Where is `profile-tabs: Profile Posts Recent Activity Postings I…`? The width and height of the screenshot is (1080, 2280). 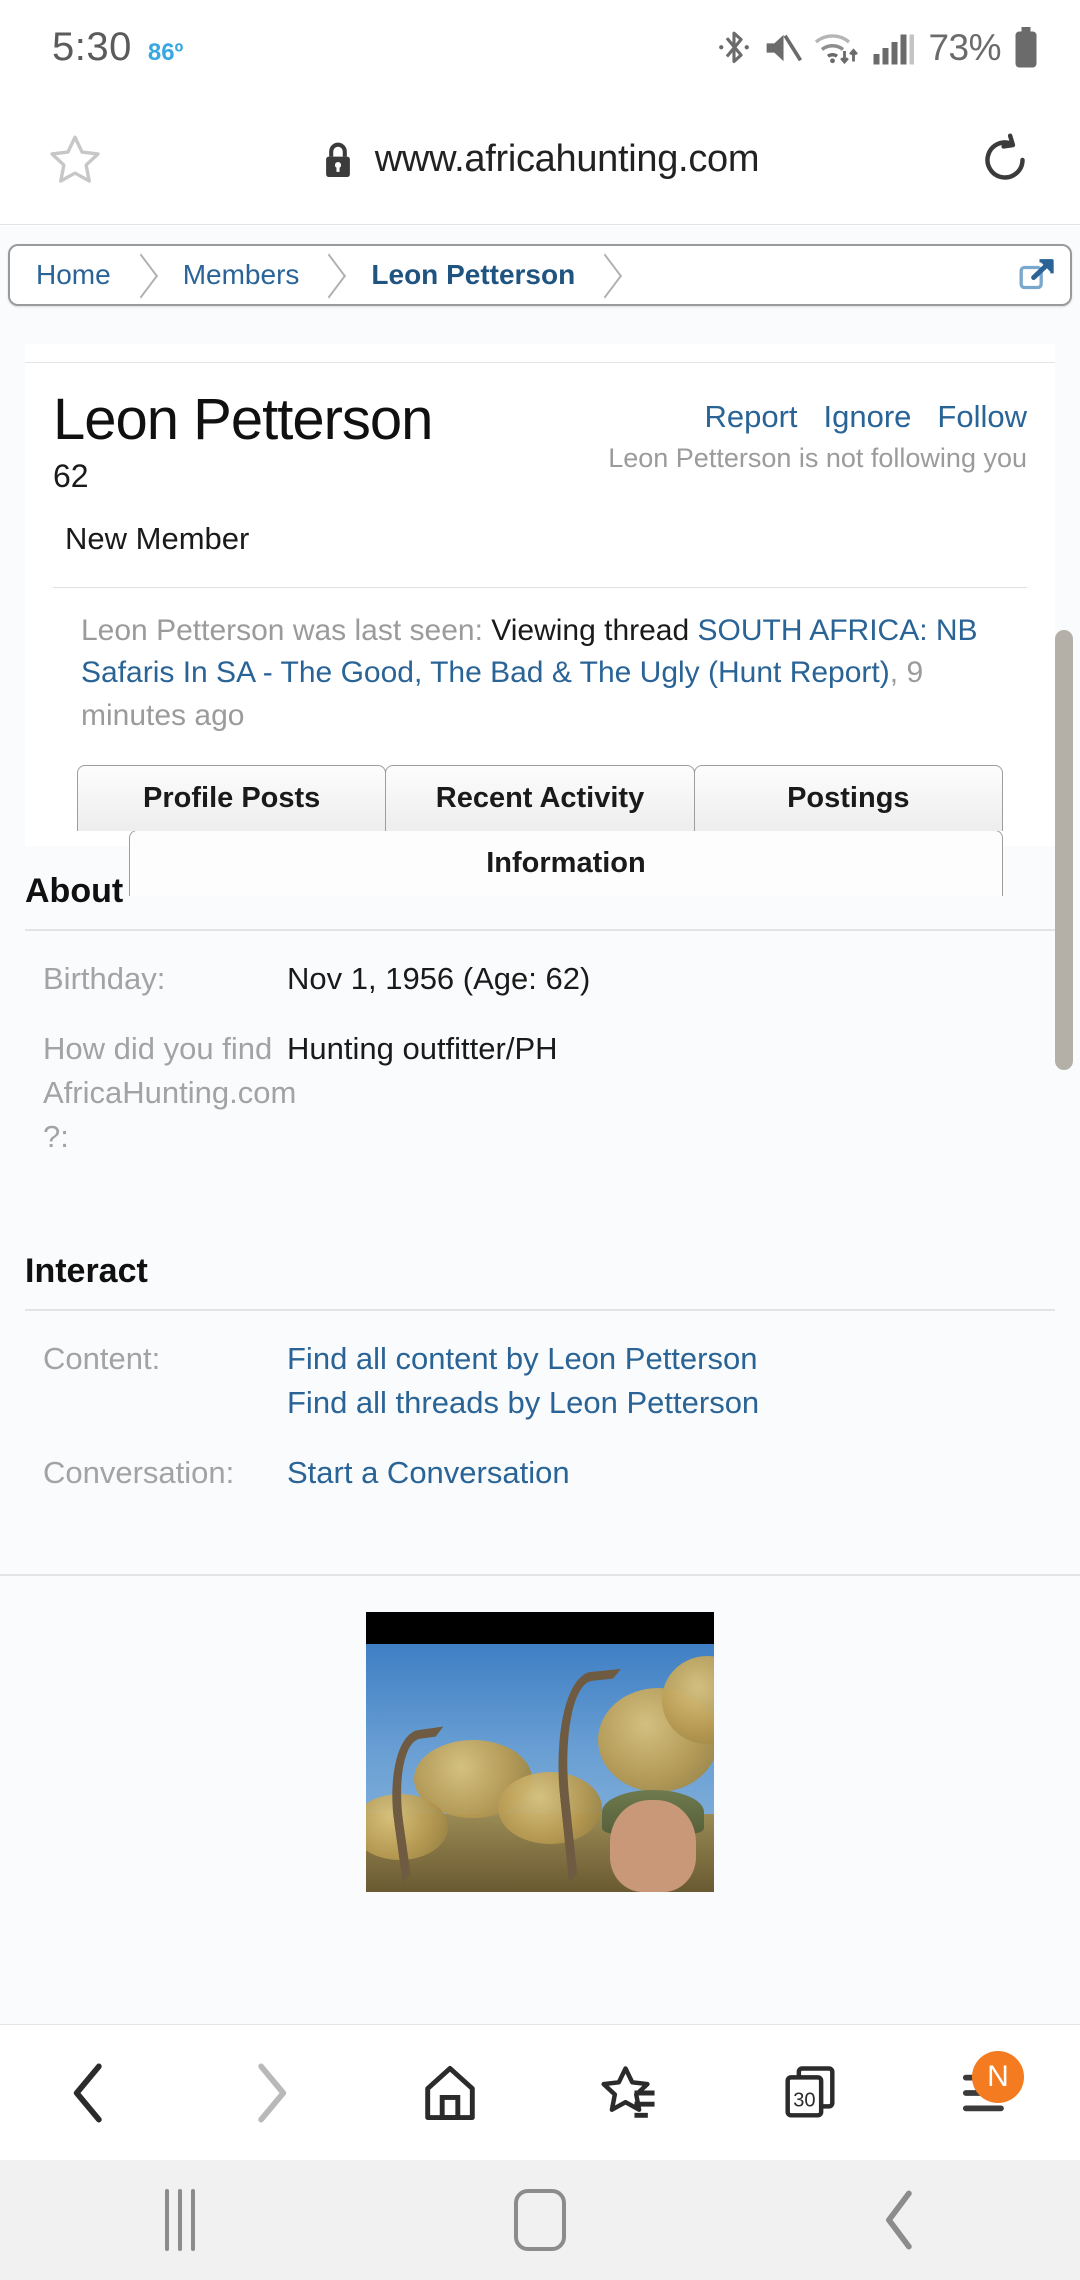
profile-tabs: Profile Posts Recent Activity Postings I… is located at coordinates (540, 818).